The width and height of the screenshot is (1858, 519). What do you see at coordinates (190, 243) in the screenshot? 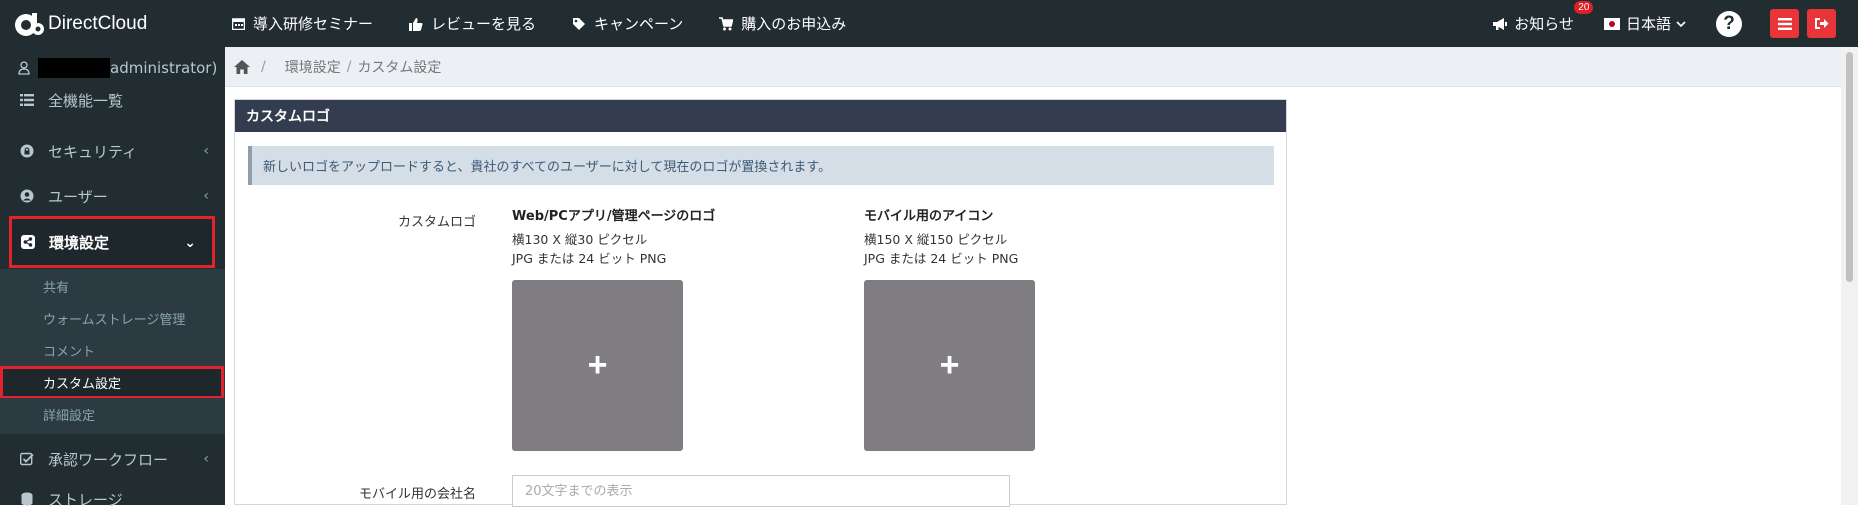
I see `chevron-down-icon: ⌄` at bounding box center [190, 243].